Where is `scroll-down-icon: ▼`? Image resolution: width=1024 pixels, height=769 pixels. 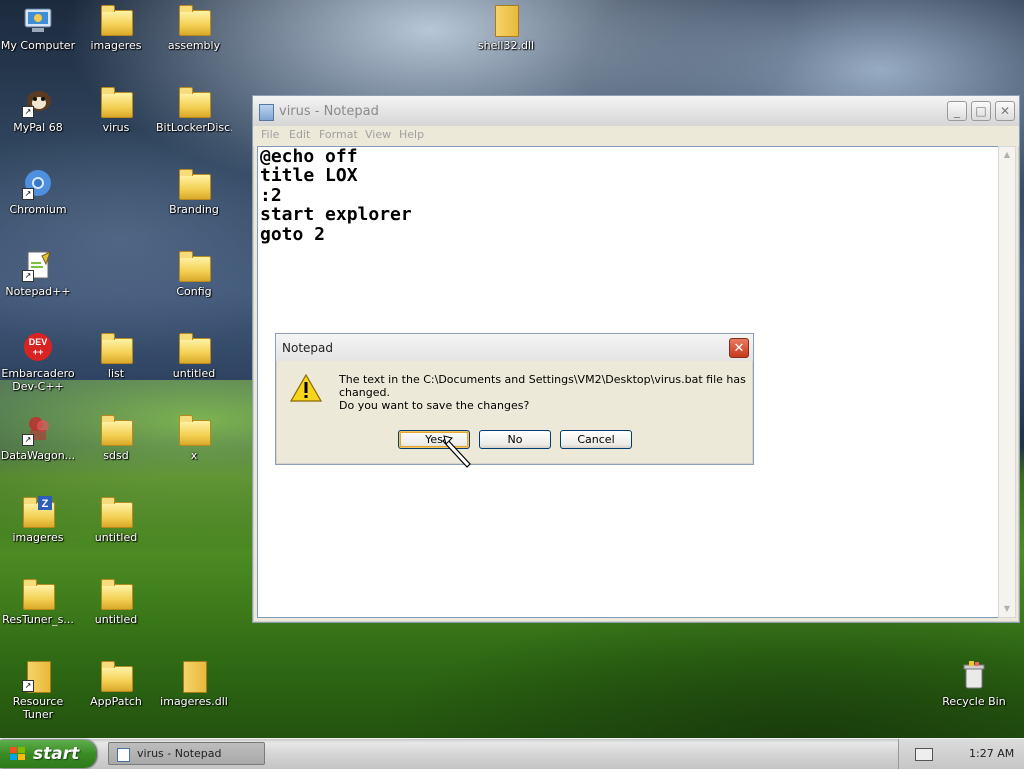 scroll-down-icon: ▼ is located at coordinates (1007, 609).